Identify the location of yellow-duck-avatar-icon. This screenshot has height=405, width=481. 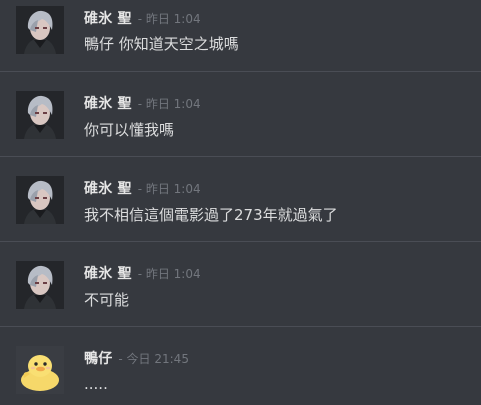
(40, 370).